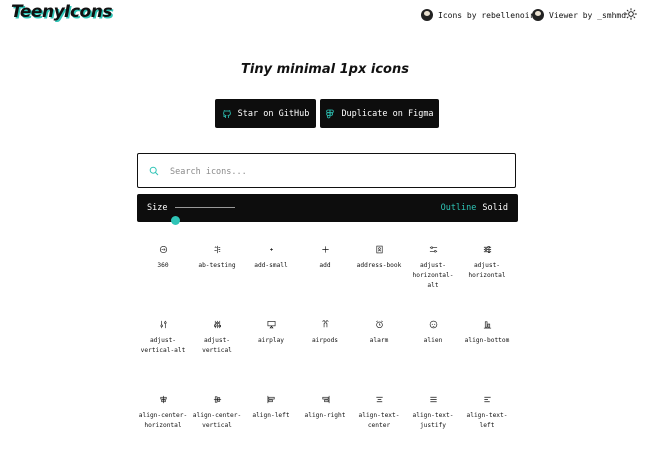 The height and width of the screenshot is (468, 650). What do you see at coordinates (154, 171) in the screenshot?
I see `search-icon` at bounding box center [154, 171].